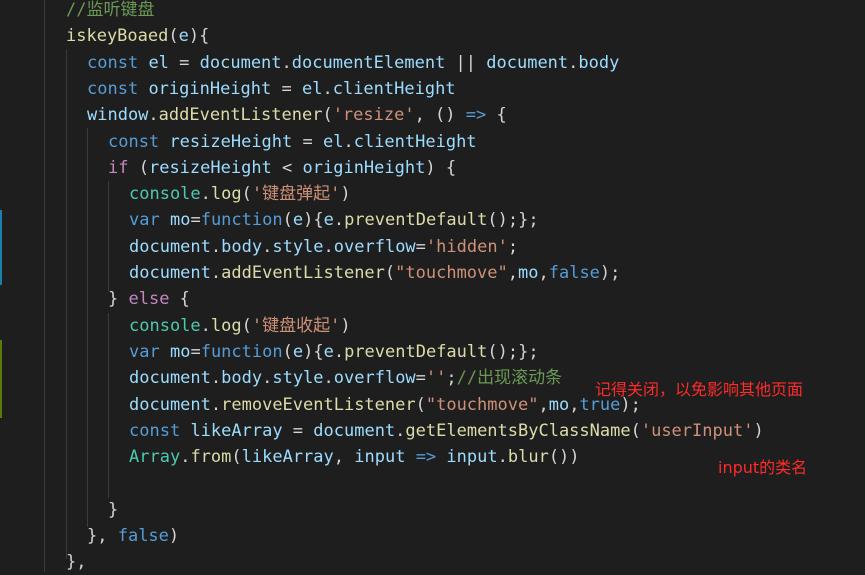 Image resolution: width=865 pixels, height=575 pixels. I want to click on code-line: console.log('键盘收起'), so click(240, 326).